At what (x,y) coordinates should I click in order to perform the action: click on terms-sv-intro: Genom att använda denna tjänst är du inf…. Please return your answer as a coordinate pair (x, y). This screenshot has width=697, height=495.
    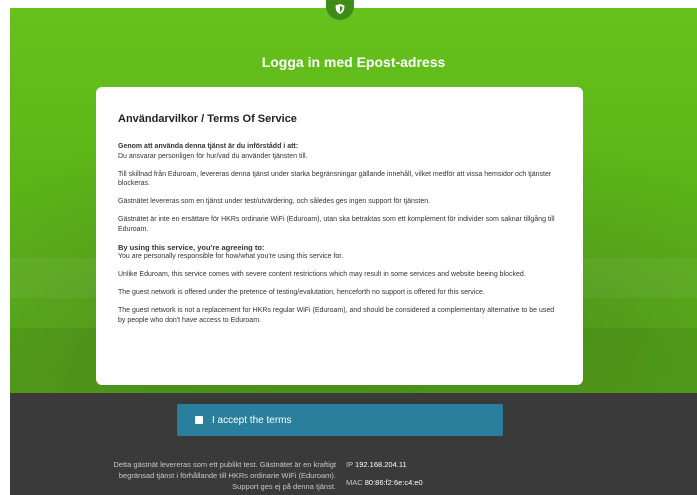
    Looking at the image, I should click on (339, 151).